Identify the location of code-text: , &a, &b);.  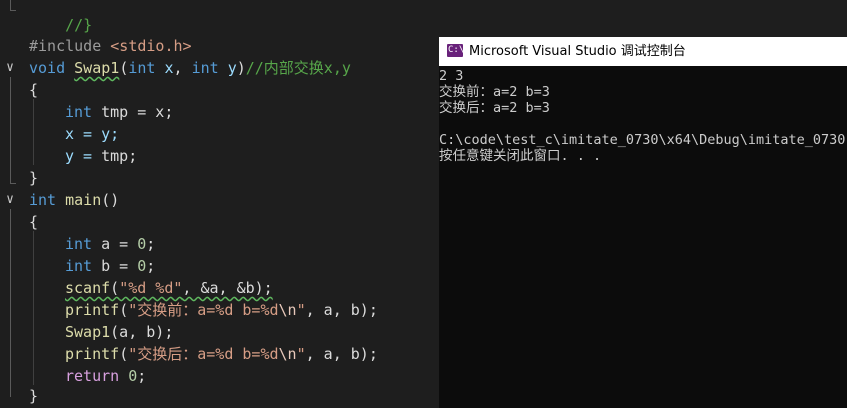
(227, 288).